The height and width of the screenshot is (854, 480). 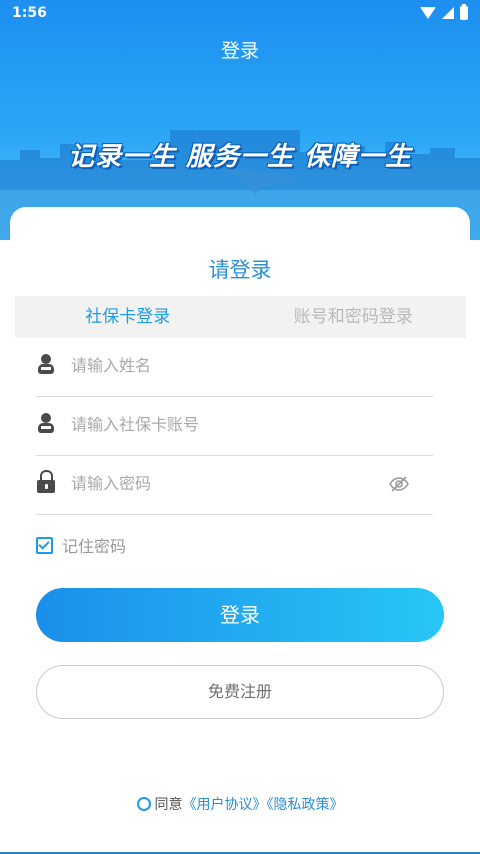 What do you see at coordinates (234, 426) in the screenshot?
I see `card-number-field: 请输入社保卡账号` at bounding box center [234, 426].